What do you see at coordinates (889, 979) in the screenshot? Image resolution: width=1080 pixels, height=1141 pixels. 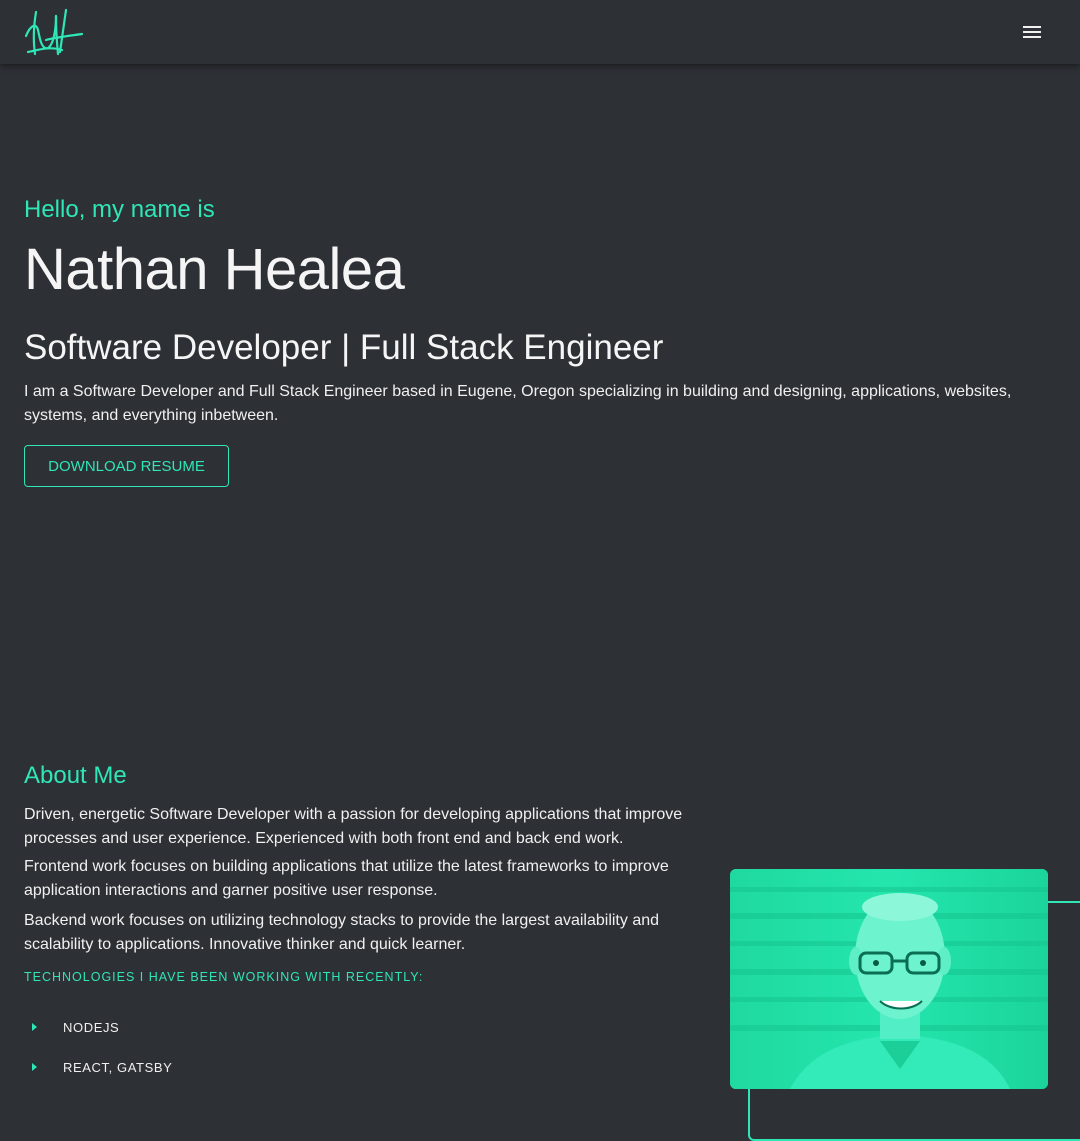 I see `profile-photo` at bounding box center [889, 979].